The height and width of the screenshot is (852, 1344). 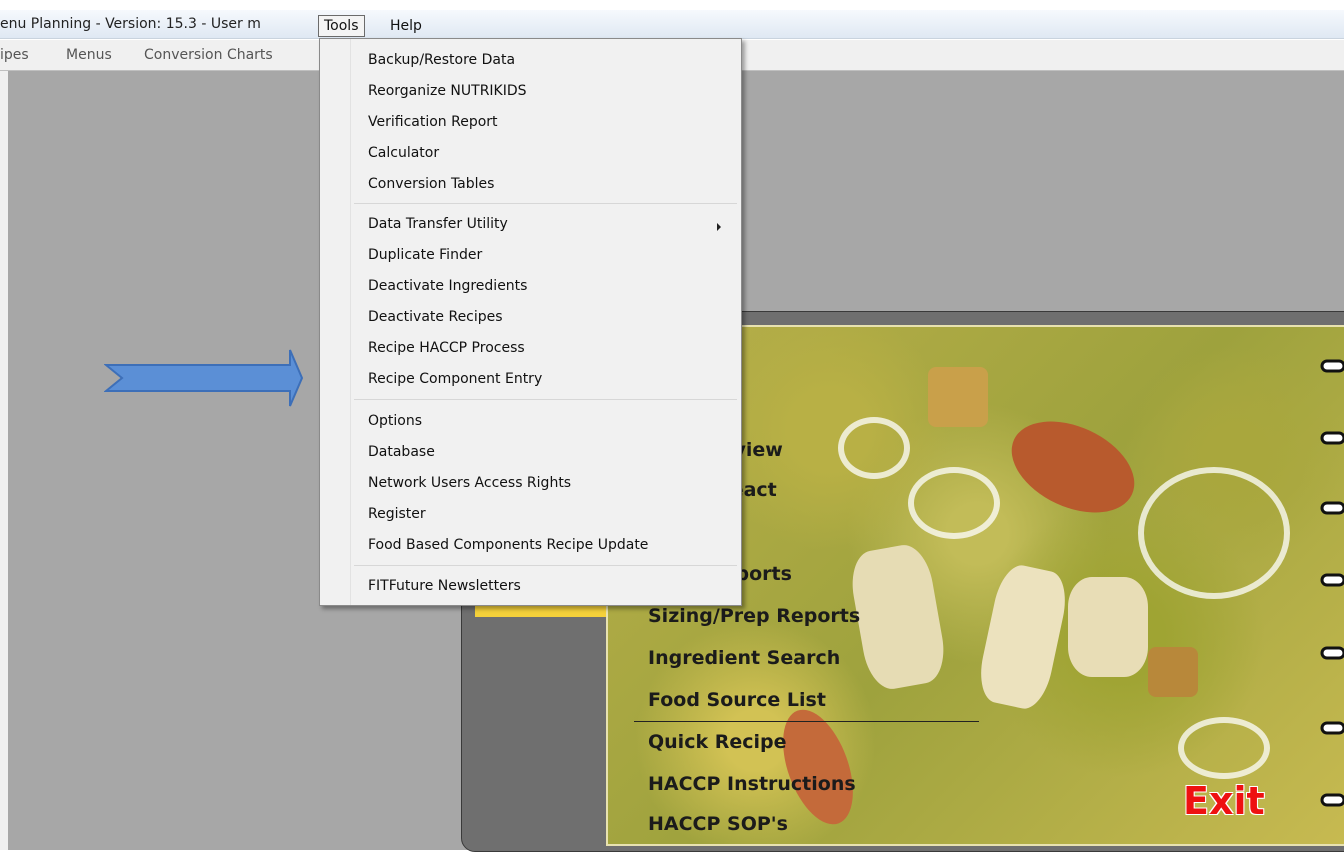 I want to click on window-title: enu Planning - Version: 15.3 - User m, so click(x=130, y=24).